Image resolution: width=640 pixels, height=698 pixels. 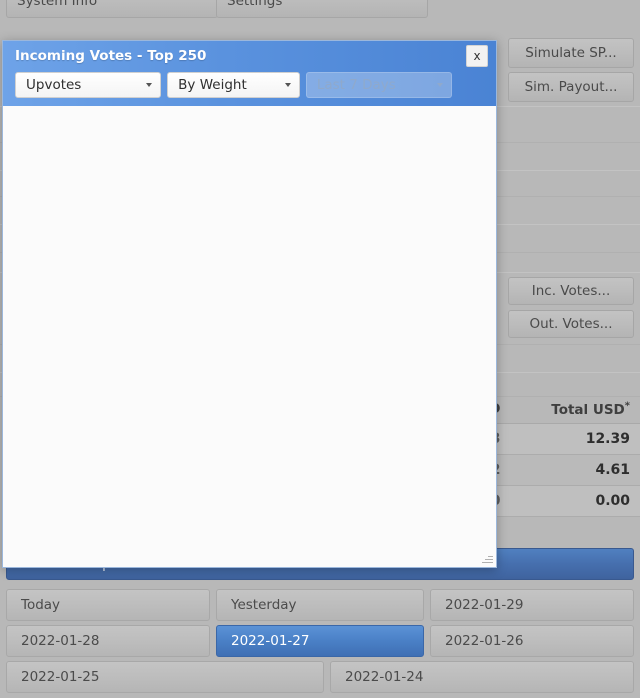 What do you see at coordinates (41, 605) in the screenshot?
I see `date-button-label: Today` at bounding box center [41, 605].